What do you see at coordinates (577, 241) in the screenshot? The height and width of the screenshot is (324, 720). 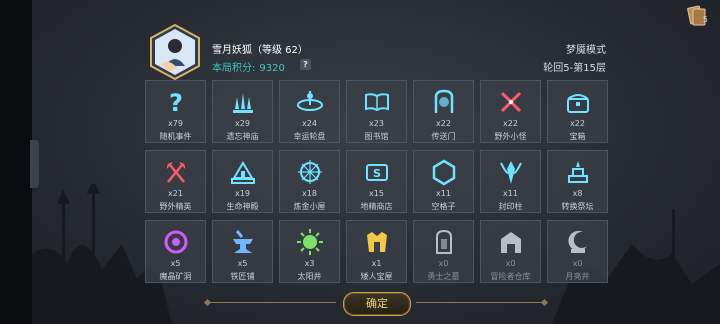 I see `moon-well-icon` at bounding box center [577, 241].